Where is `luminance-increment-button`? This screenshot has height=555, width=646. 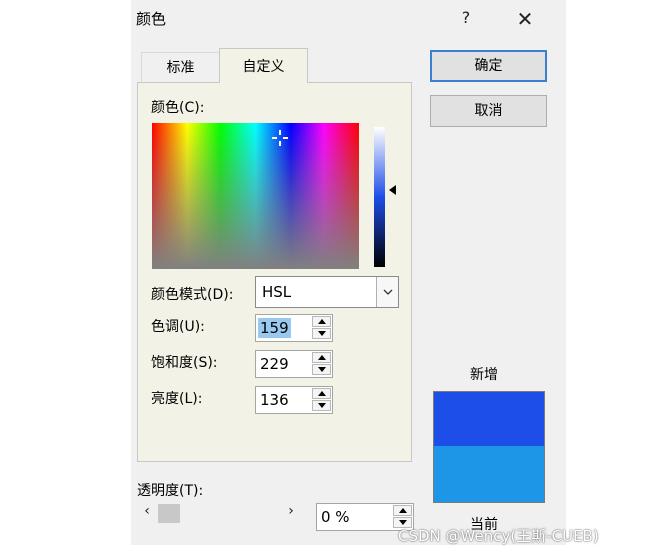
luminance-increment-button is located at coordinates (321, 393).